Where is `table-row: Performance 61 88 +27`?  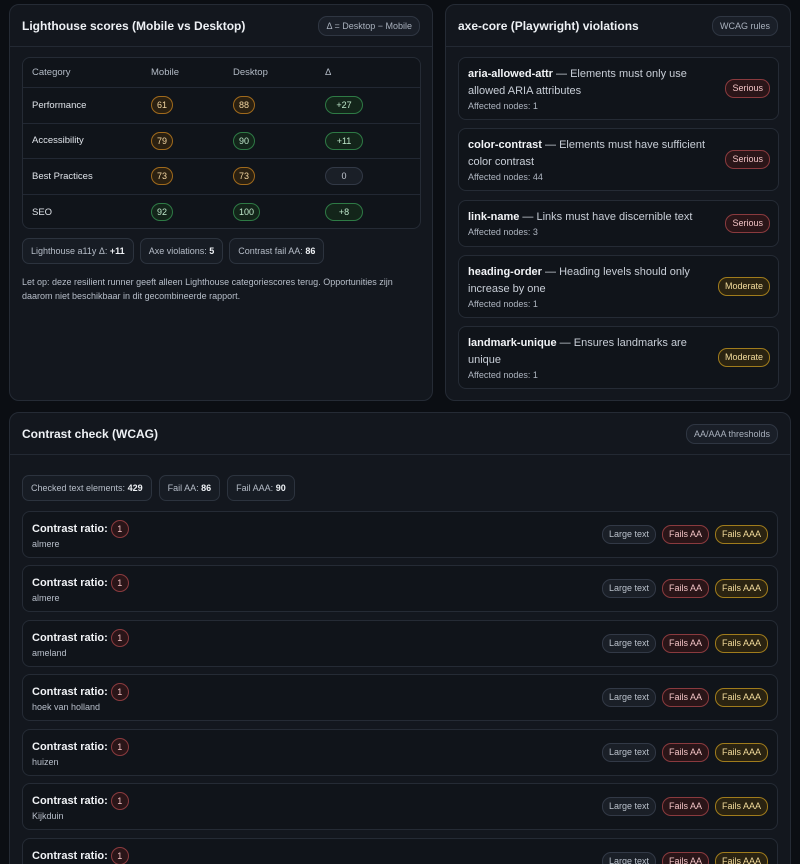
table-row: Performance 61 88 +27 is located at coordinates (221, 106).